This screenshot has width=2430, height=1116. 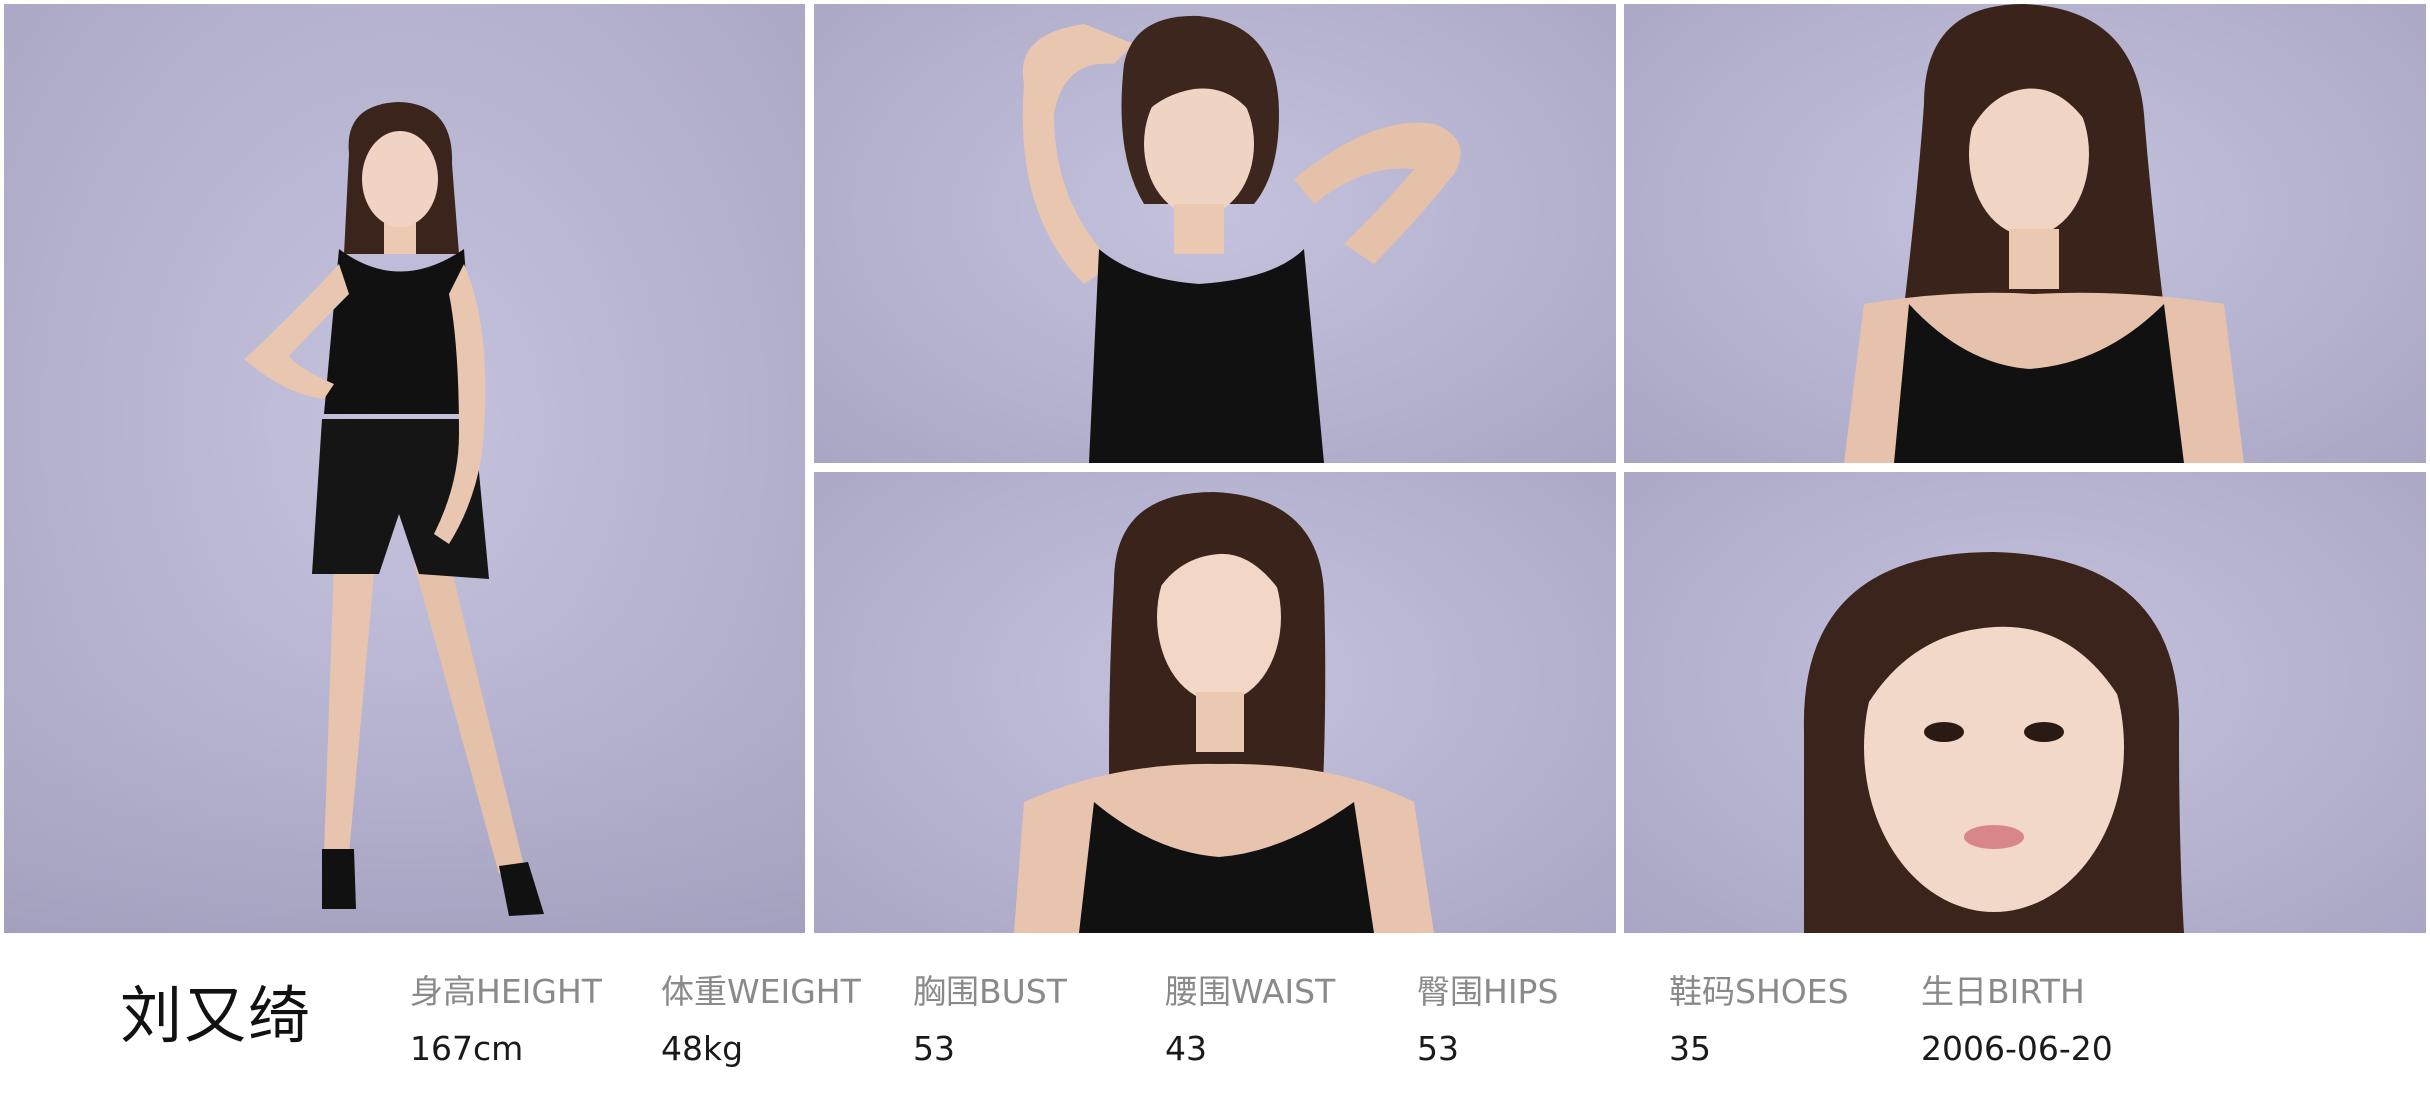 What do you see at coordinates (702, 1048) in the screenshot?
I see `stat-value: 48kg` at bounding box center [702, 1048].